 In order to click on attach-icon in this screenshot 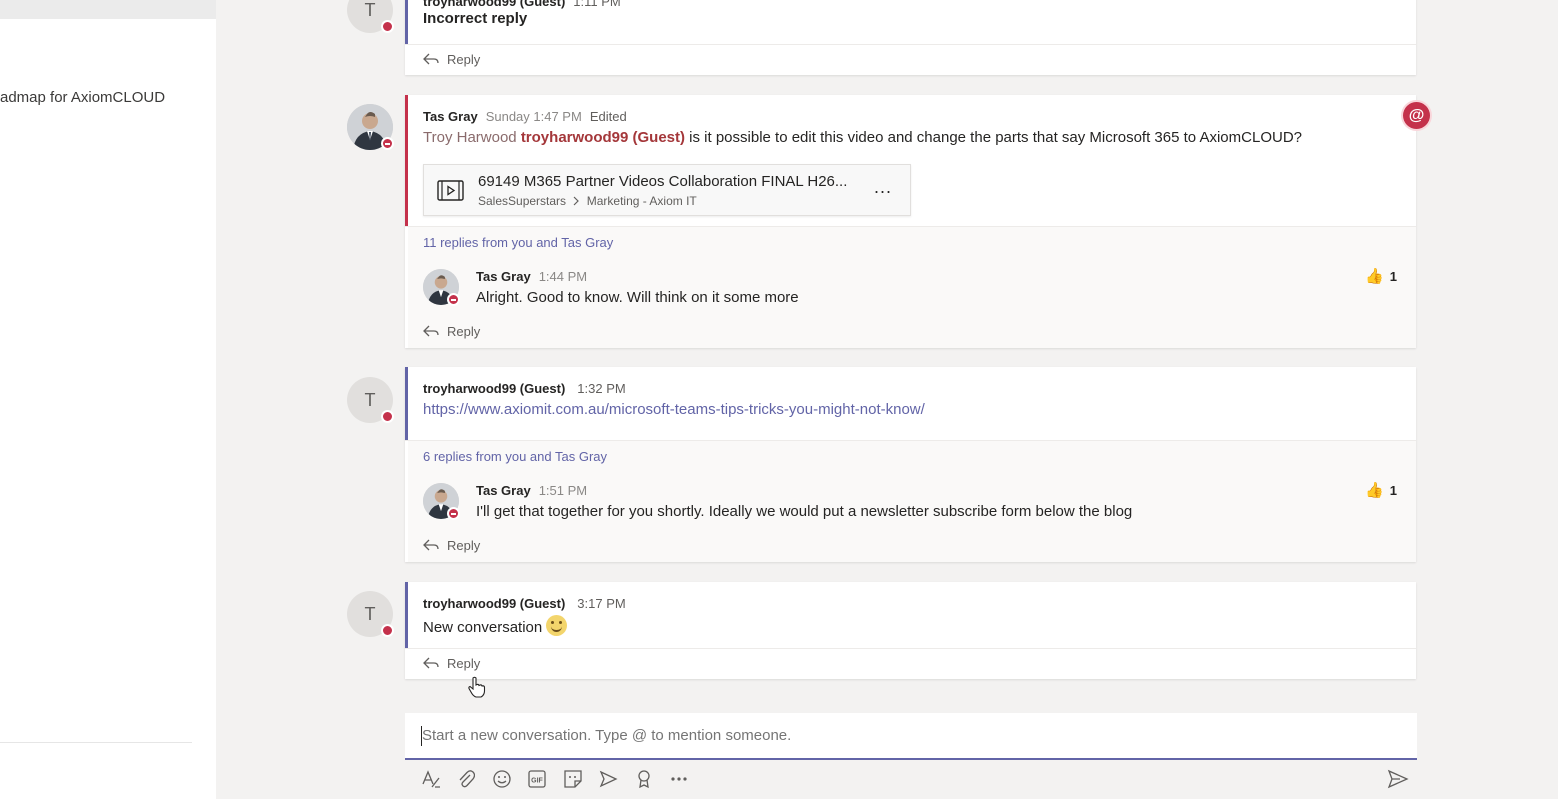, I will do `click(466, 779)`.